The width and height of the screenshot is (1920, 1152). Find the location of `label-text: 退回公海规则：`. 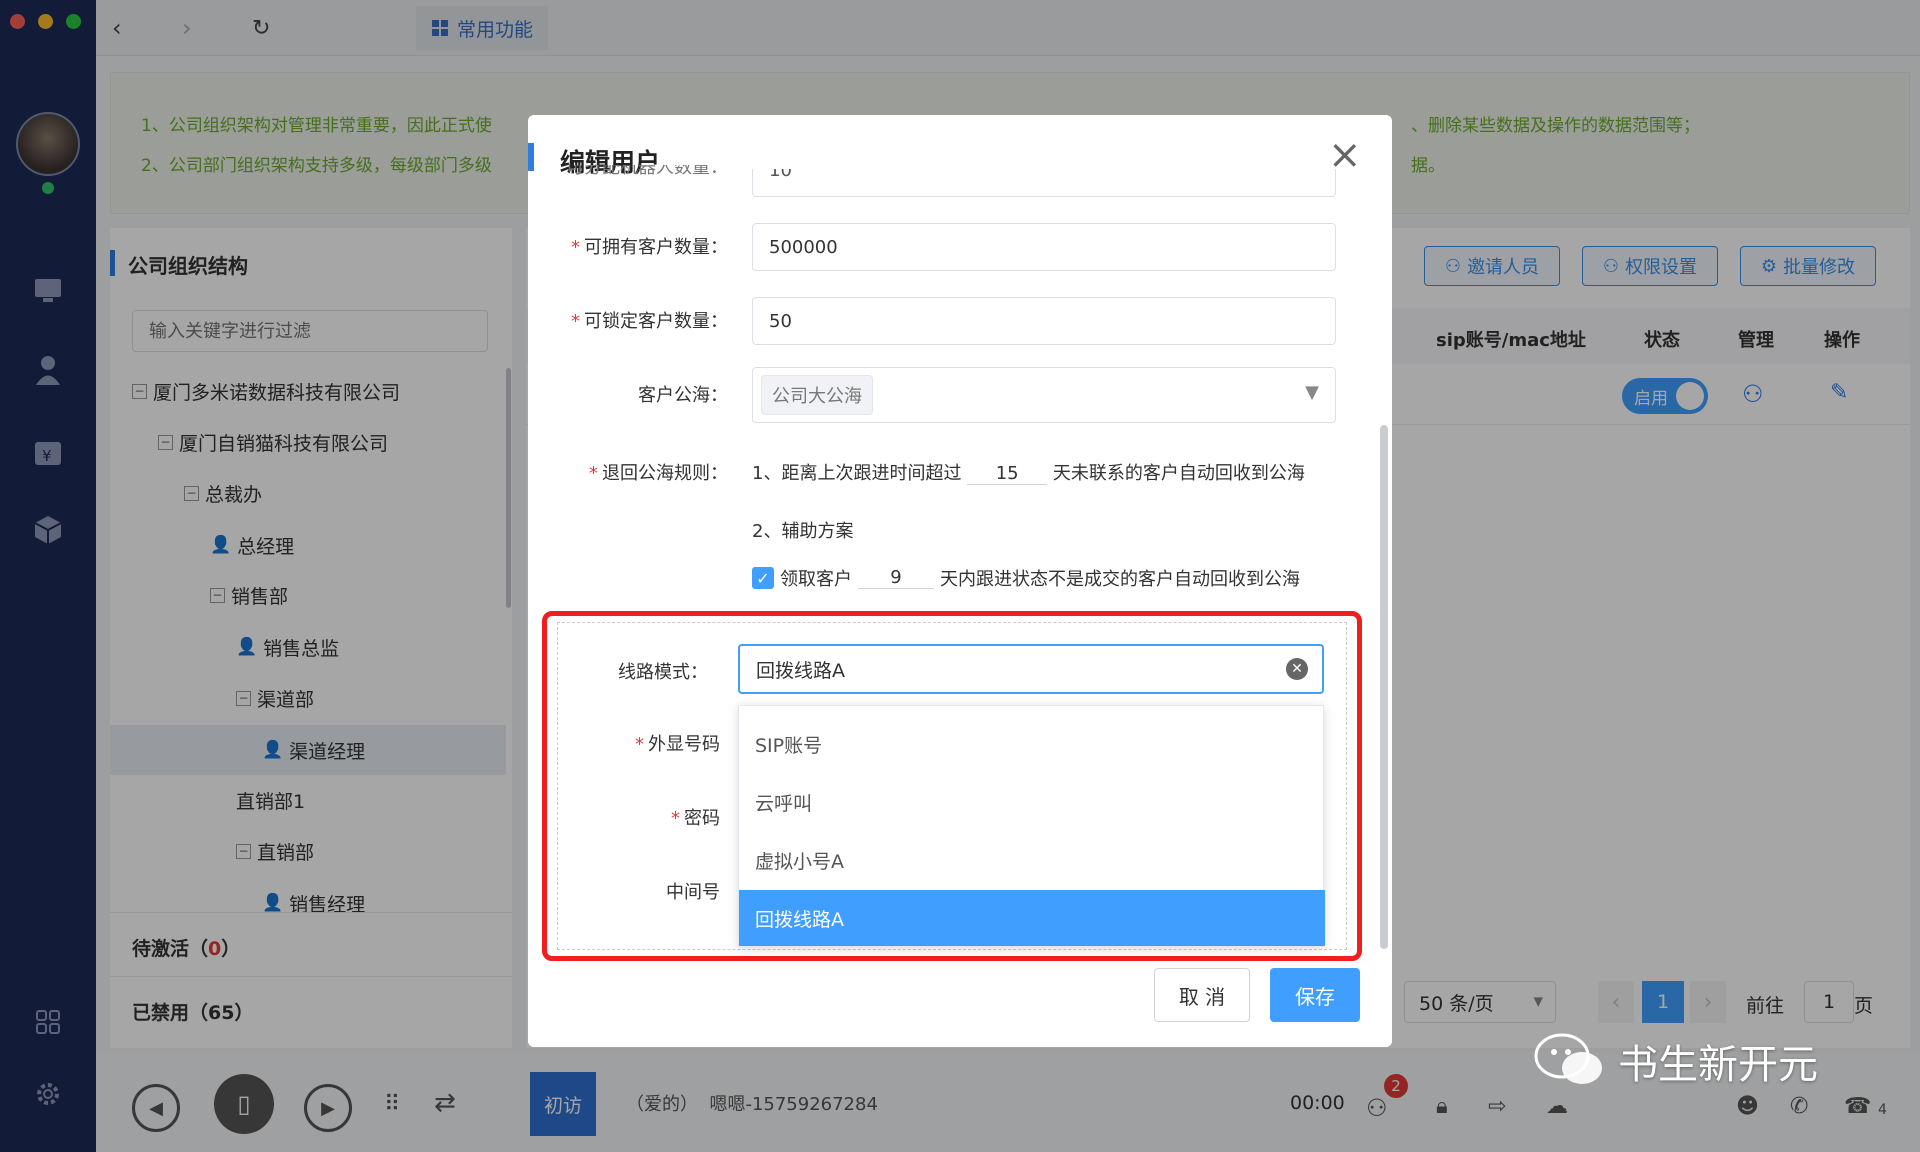

label-text: 退回公海规则： is located at coordinates (665, 473).